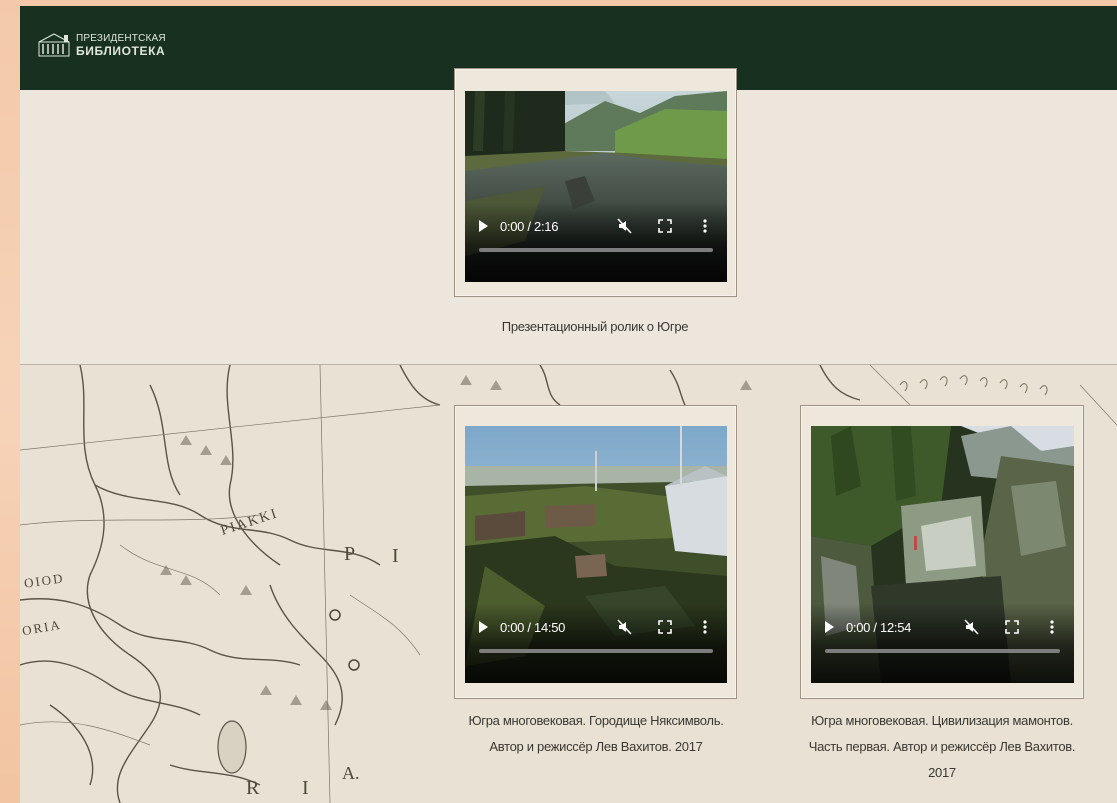  What do you see at coordinates (351, 773) in the screenshot?
I see `map-label-a: A.` at bounding box center [351, 773].